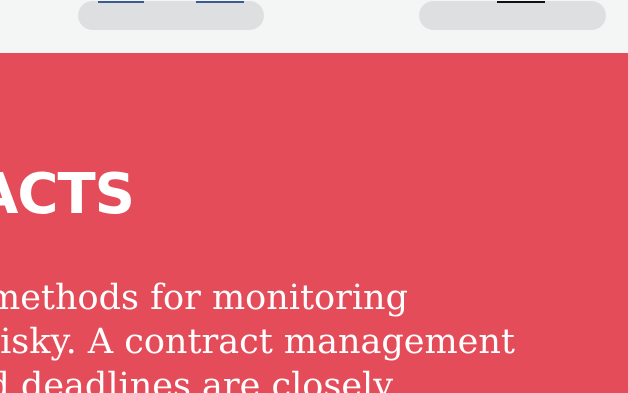 The image size is (628, 393). I want to click on body-line: d deadlines are closely, so click(196, 379).